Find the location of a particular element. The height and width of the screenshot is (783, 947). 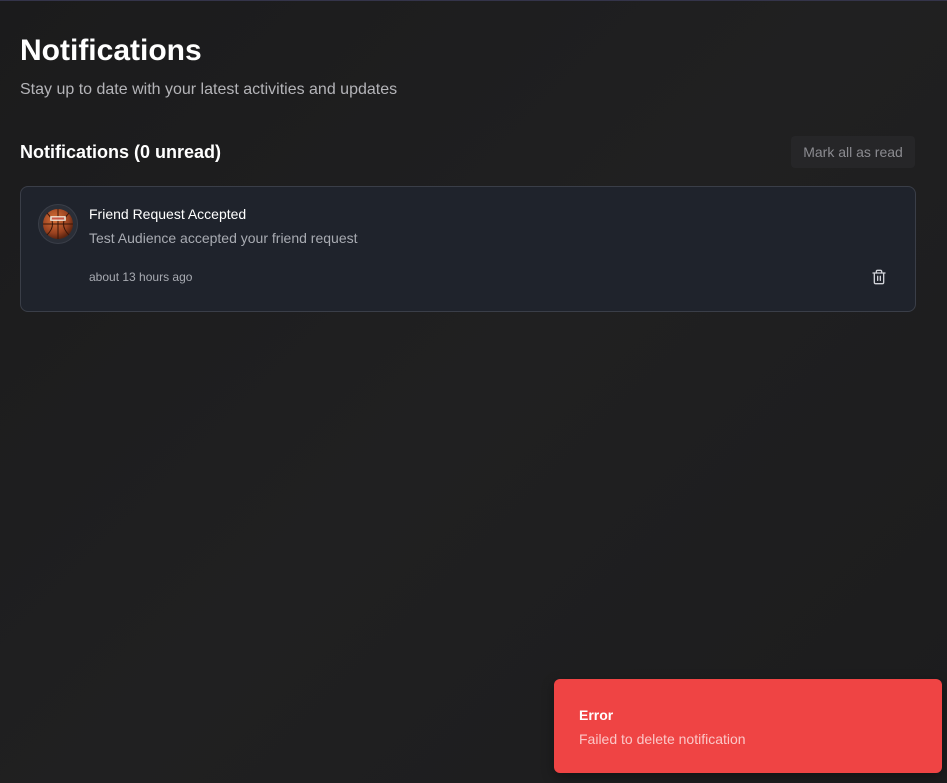

avatar is located at coordinates (58, 224).